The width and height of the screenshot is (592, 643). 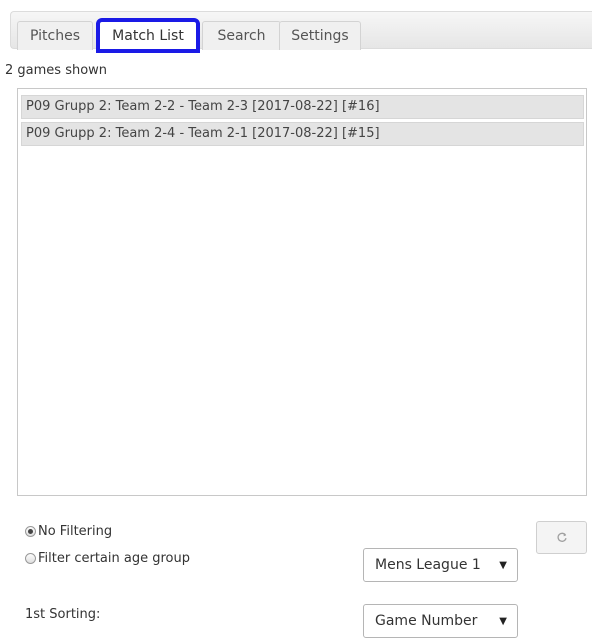 I want to click on tab-search: Search, so click(x=241, y=35).